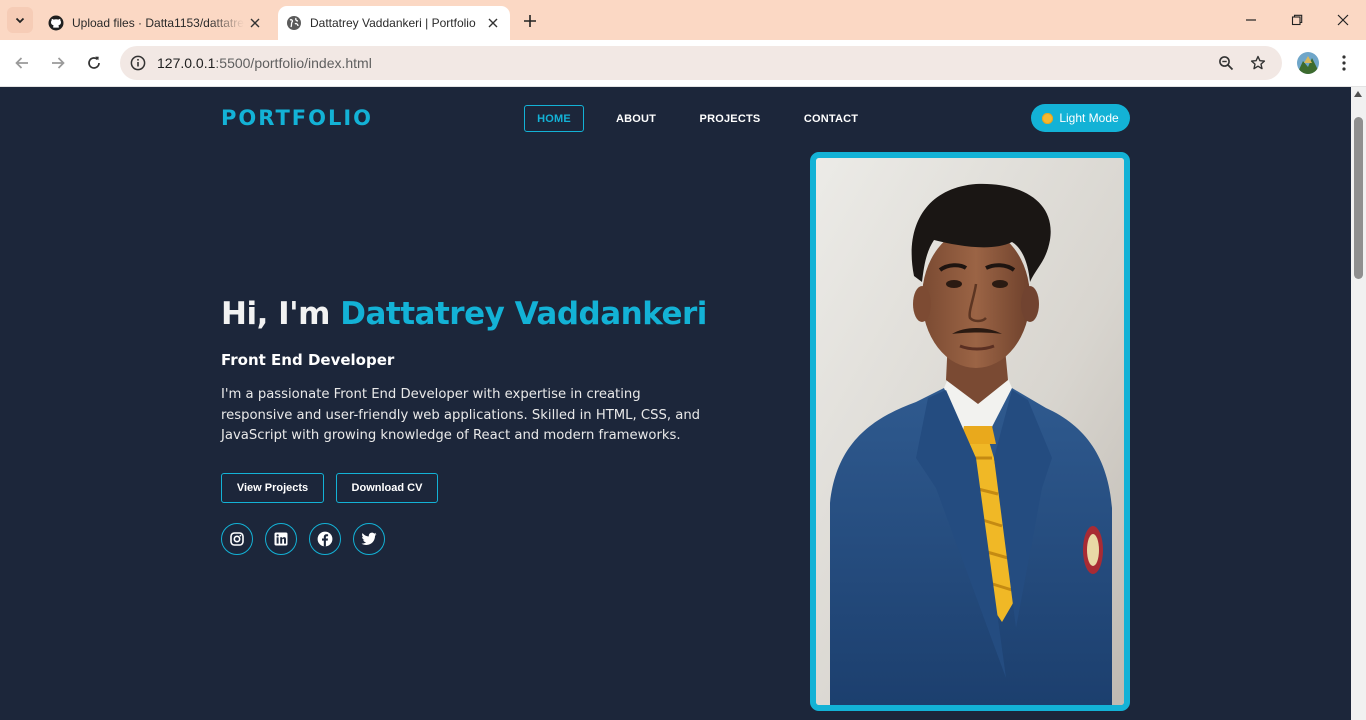 The height and width of the screenshot is (720, 1366). I want to click on scroll-up-arrow-icon, so click(1358, 94).